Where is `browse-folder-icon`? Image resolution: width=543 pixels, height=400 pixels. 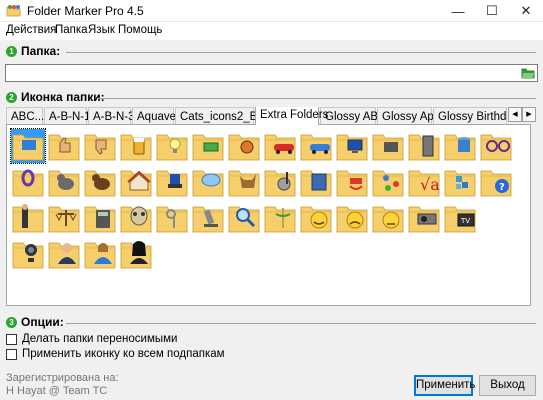 browse-folder-icon is located at coordinates (528, 73).